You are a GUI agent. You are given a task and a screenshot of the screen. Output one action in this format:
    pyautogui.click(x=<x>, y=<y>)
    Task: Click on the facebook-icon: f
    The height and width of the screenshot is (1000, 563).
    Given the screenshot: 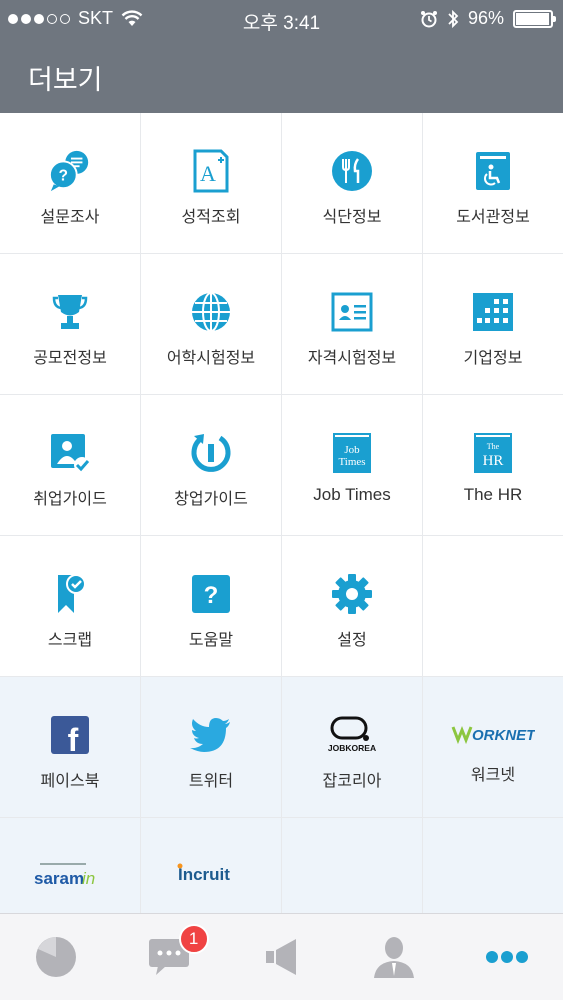 What is the action you would take?
    pyautogui.click(x=70, y=735)
    